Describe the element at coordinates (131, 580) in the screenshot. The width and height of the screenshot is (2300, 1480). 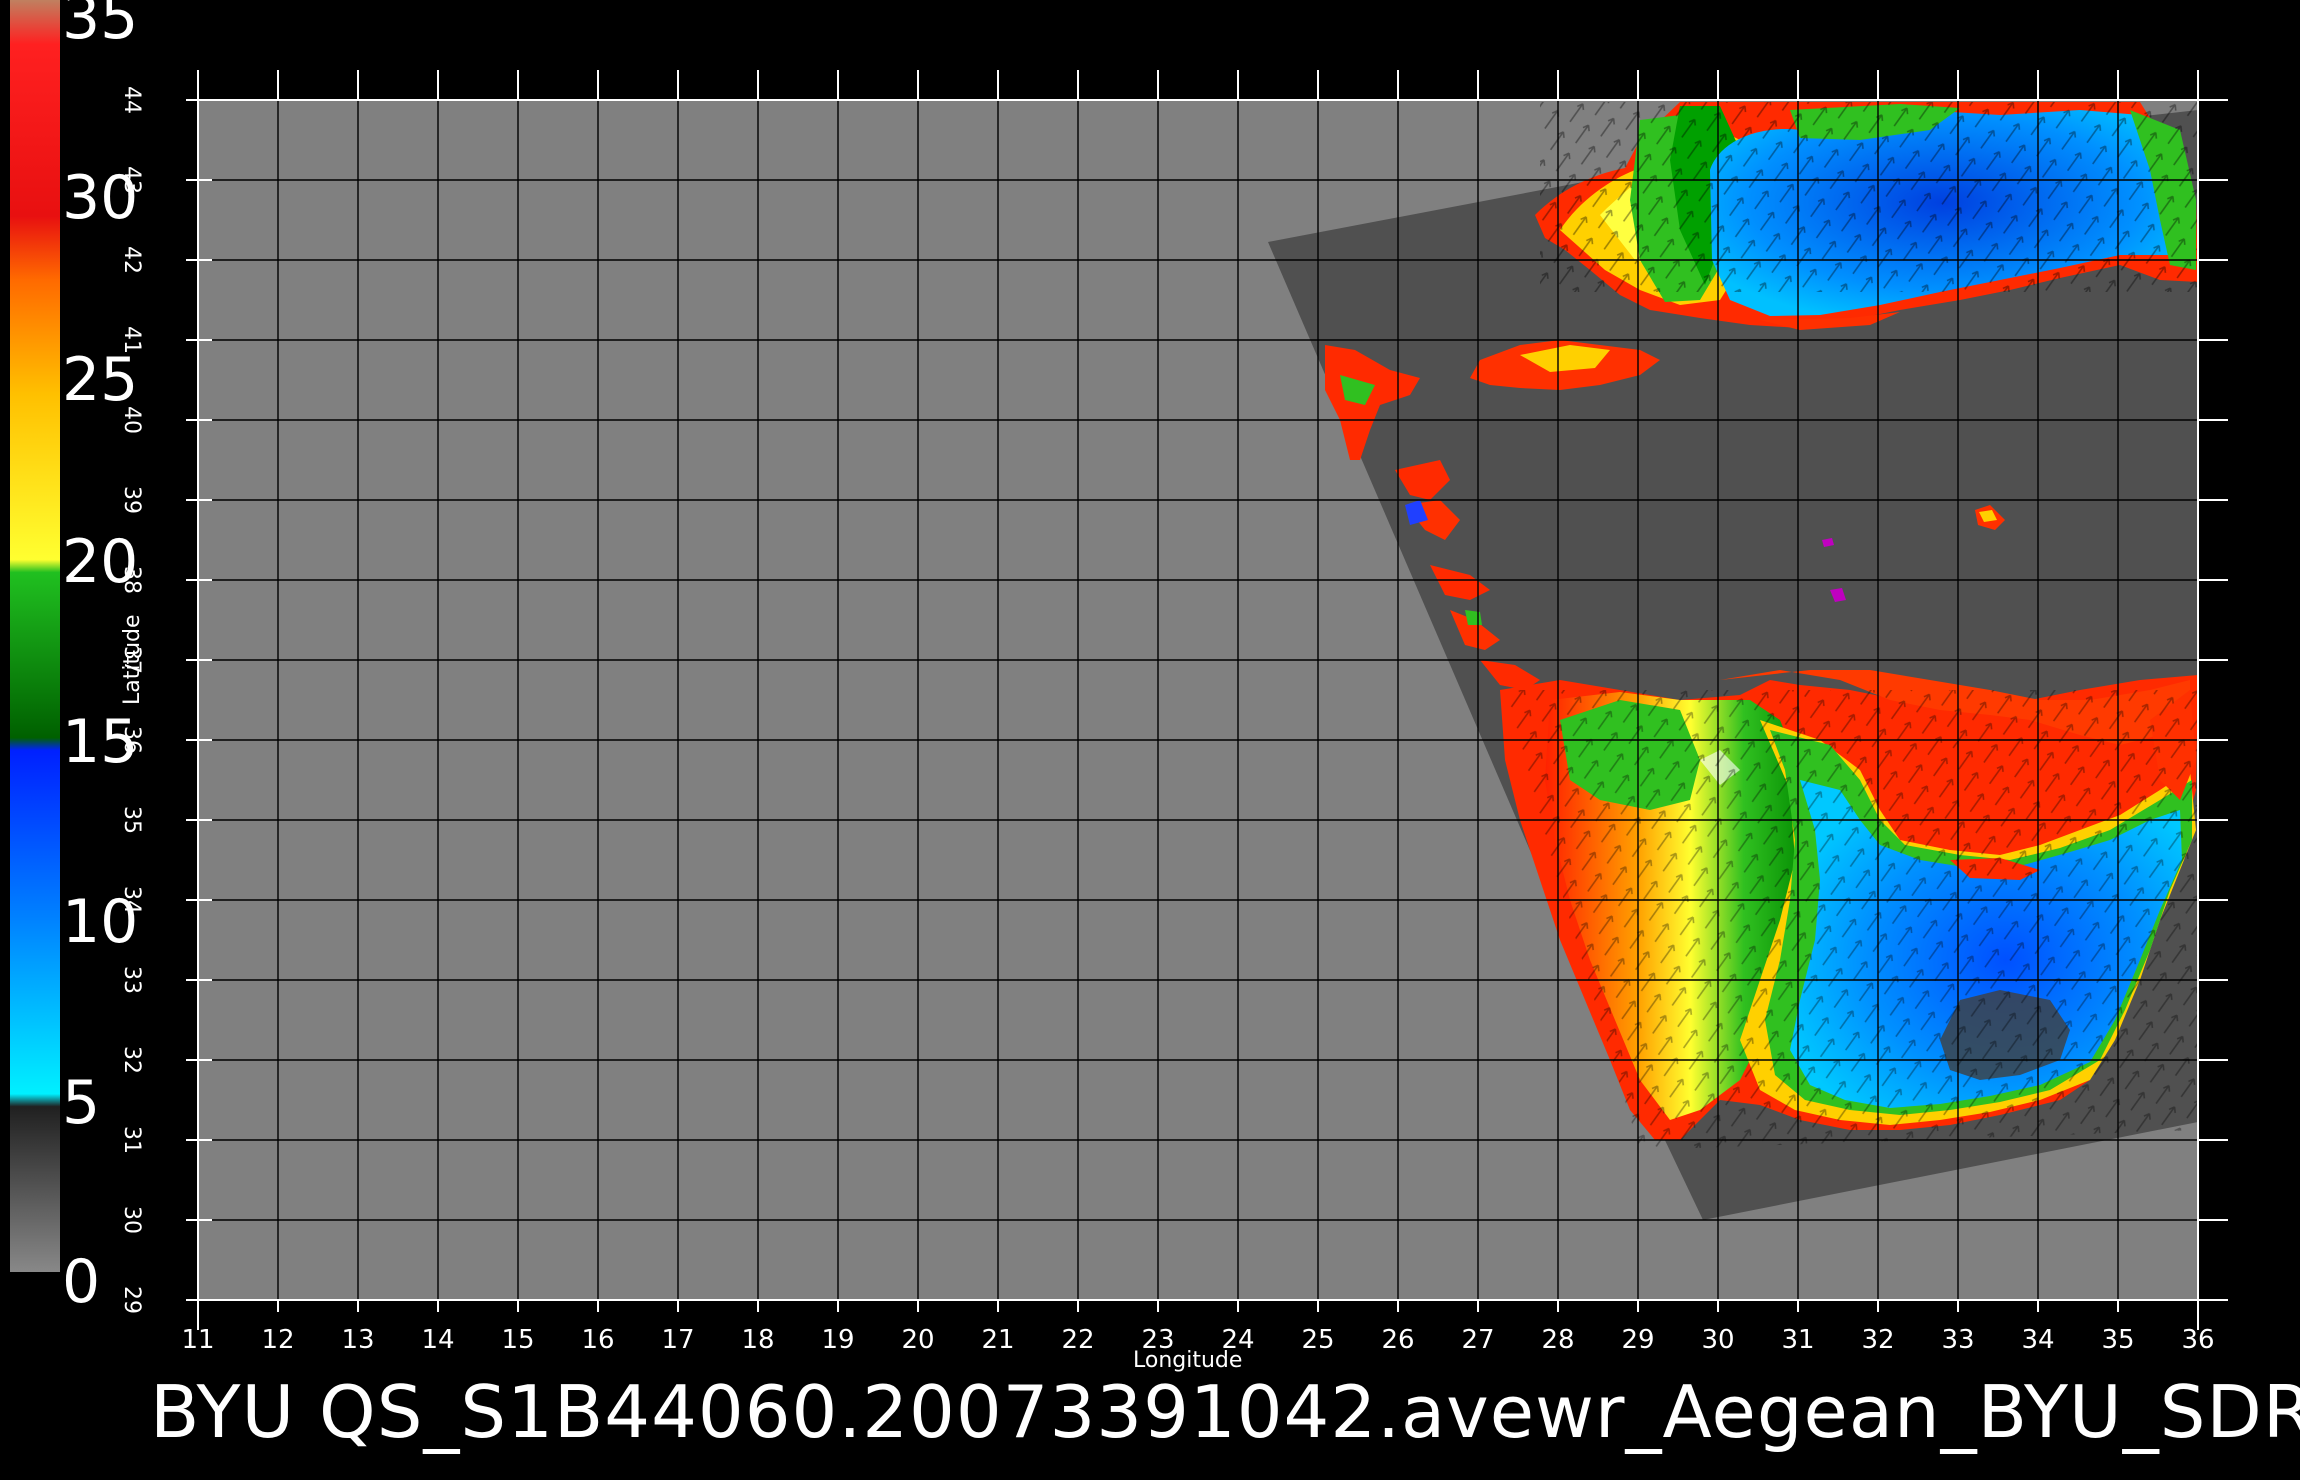
I see `y-tick-label: 38` at that location.